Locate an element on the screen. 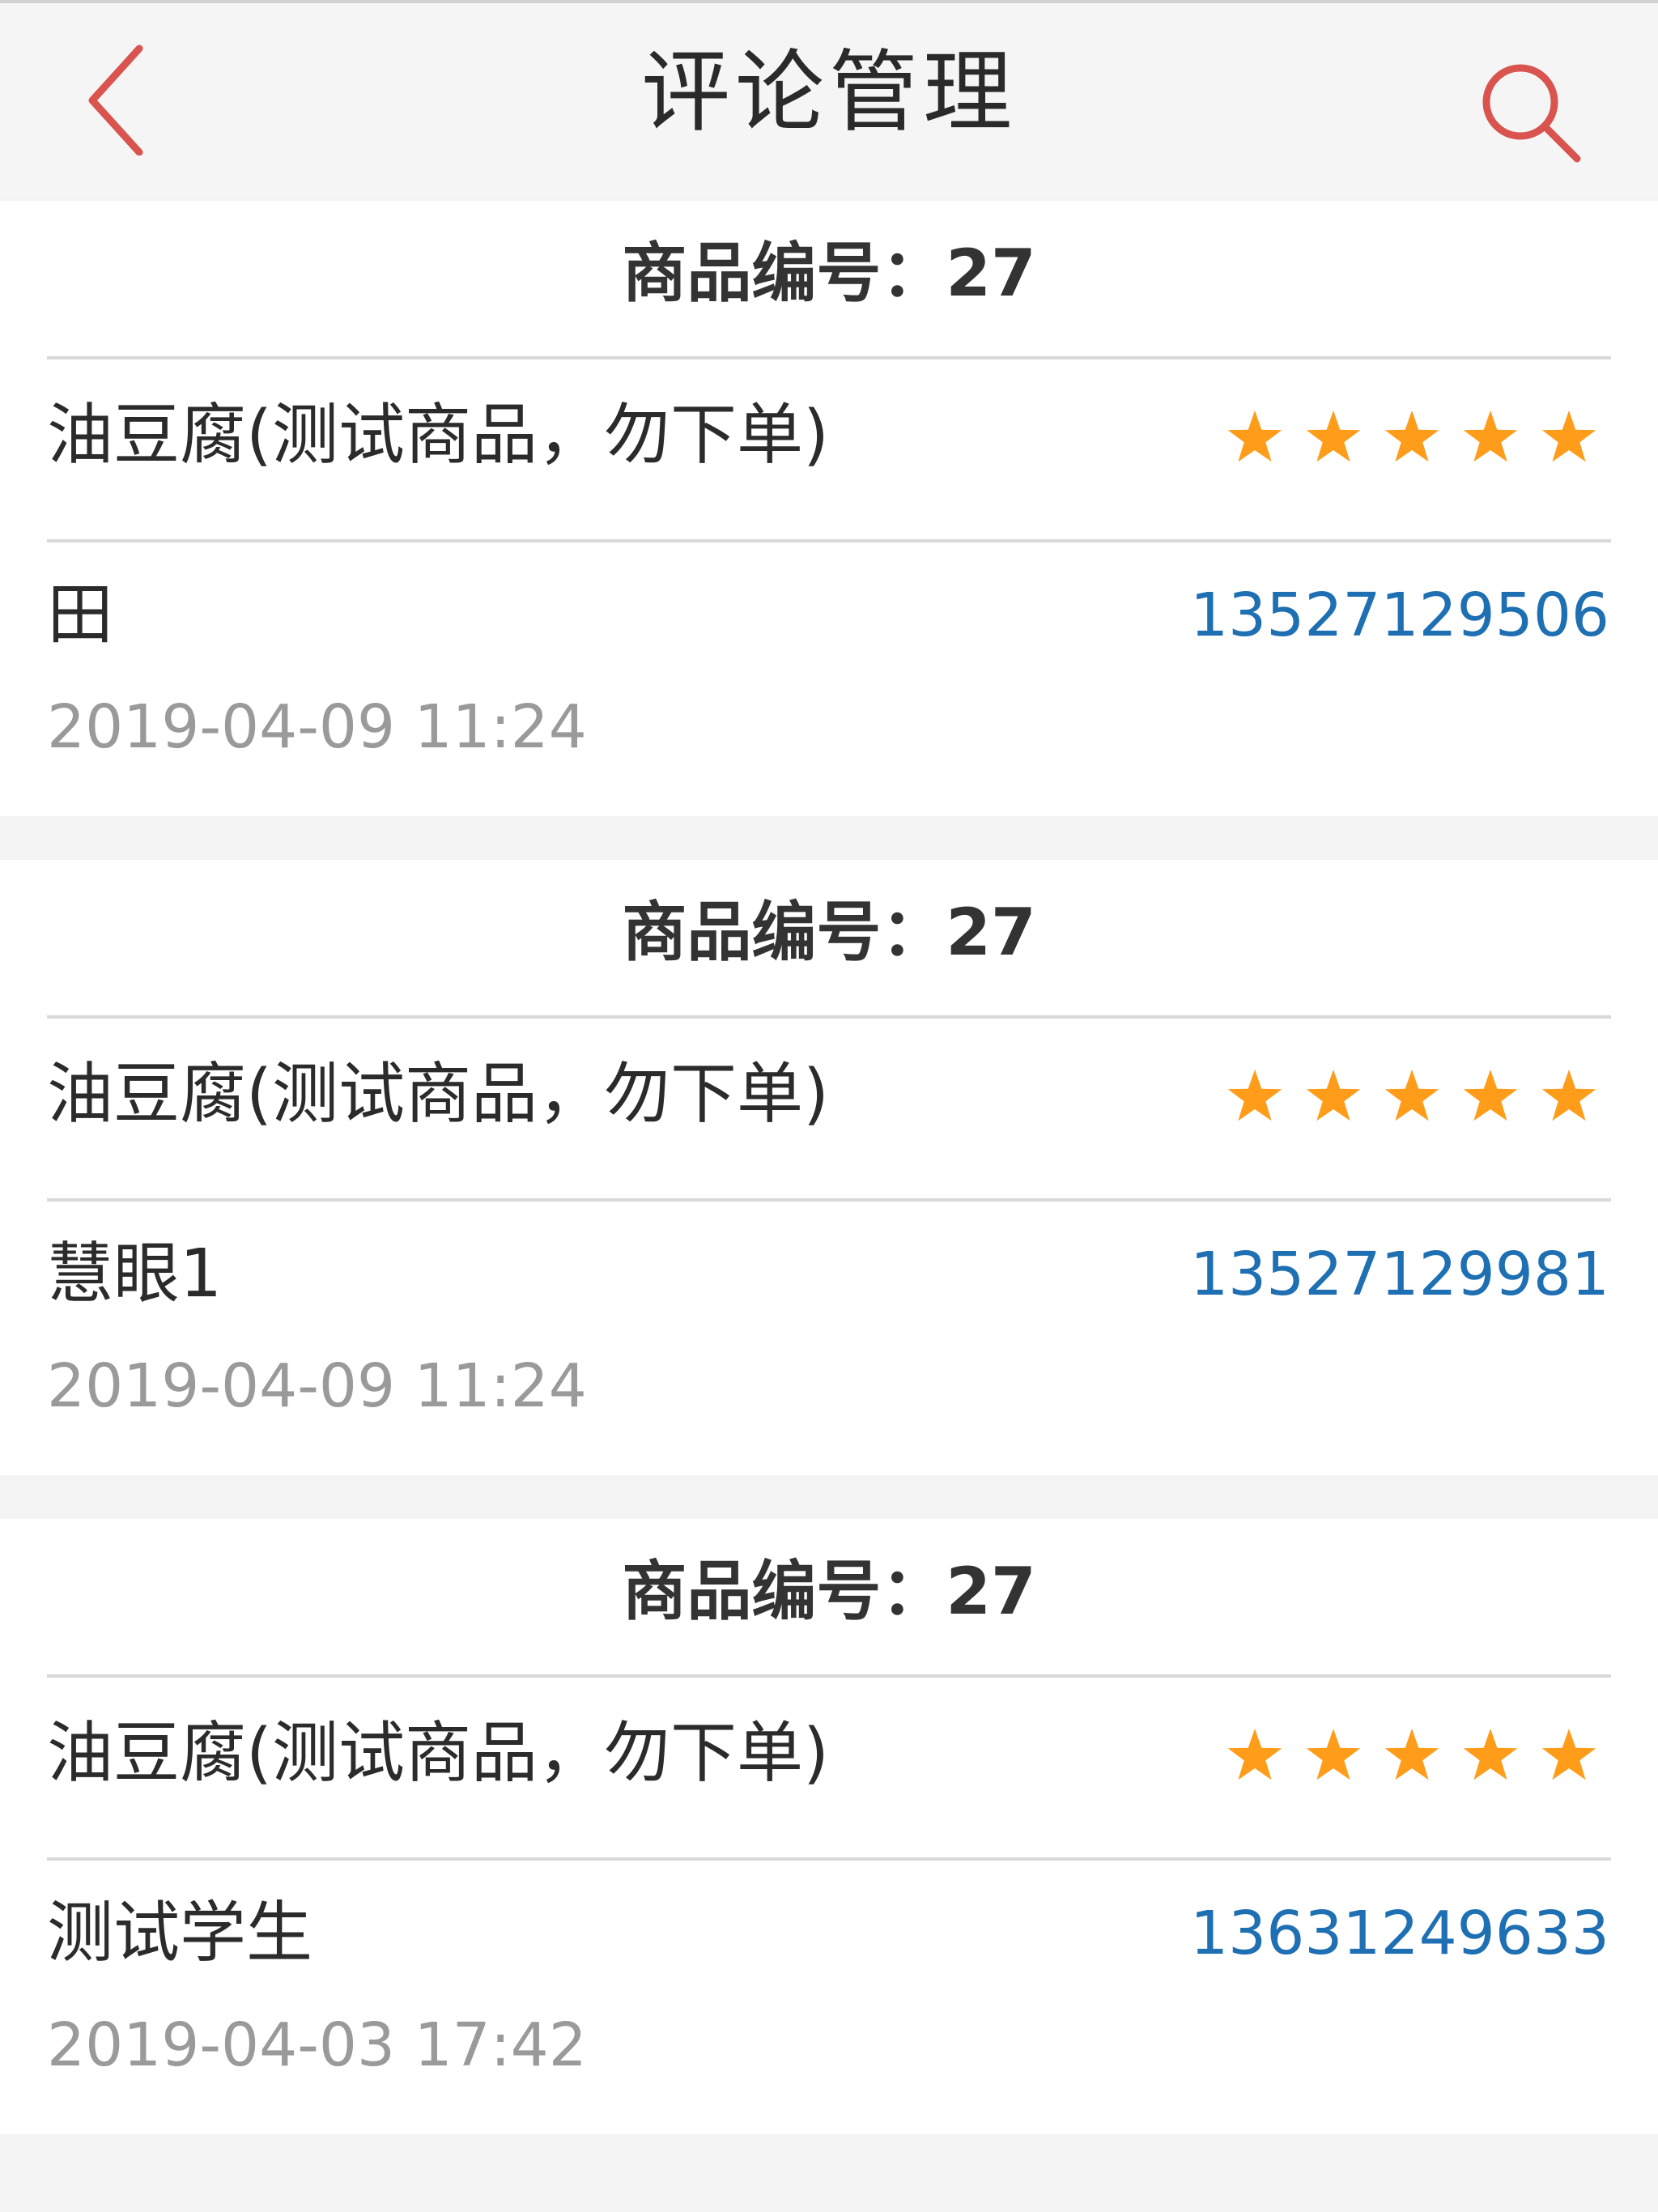  app-header: 评论管理 is located at coordinates (829, 100).